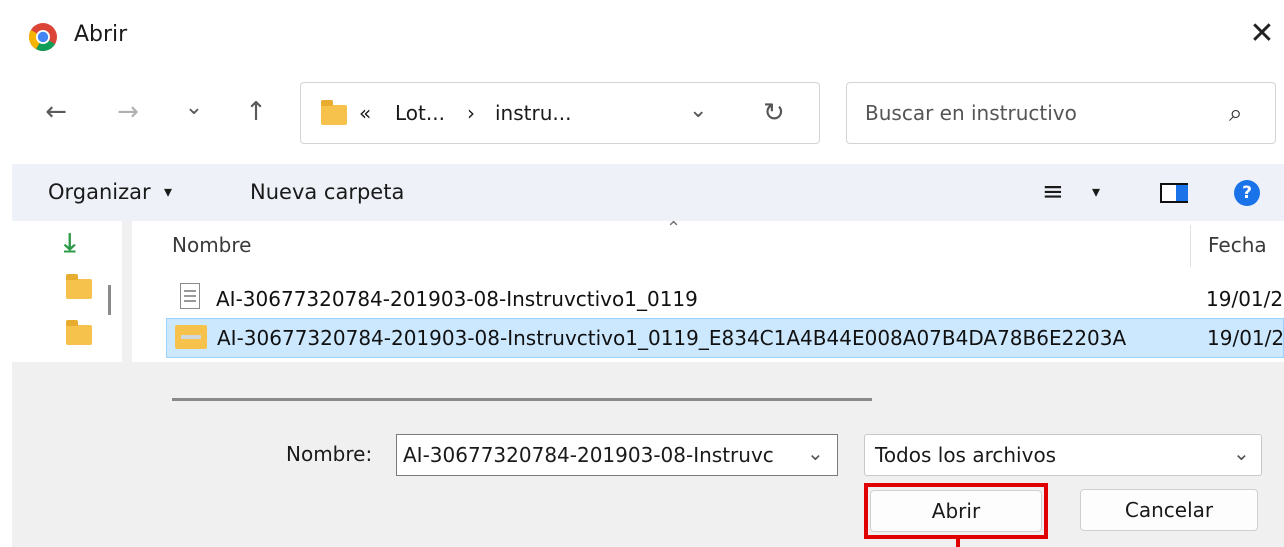  What do you see at coordinates (365, 113) in the screenshot?
I see `path-overflow: «` at bounding box center [365, 113].